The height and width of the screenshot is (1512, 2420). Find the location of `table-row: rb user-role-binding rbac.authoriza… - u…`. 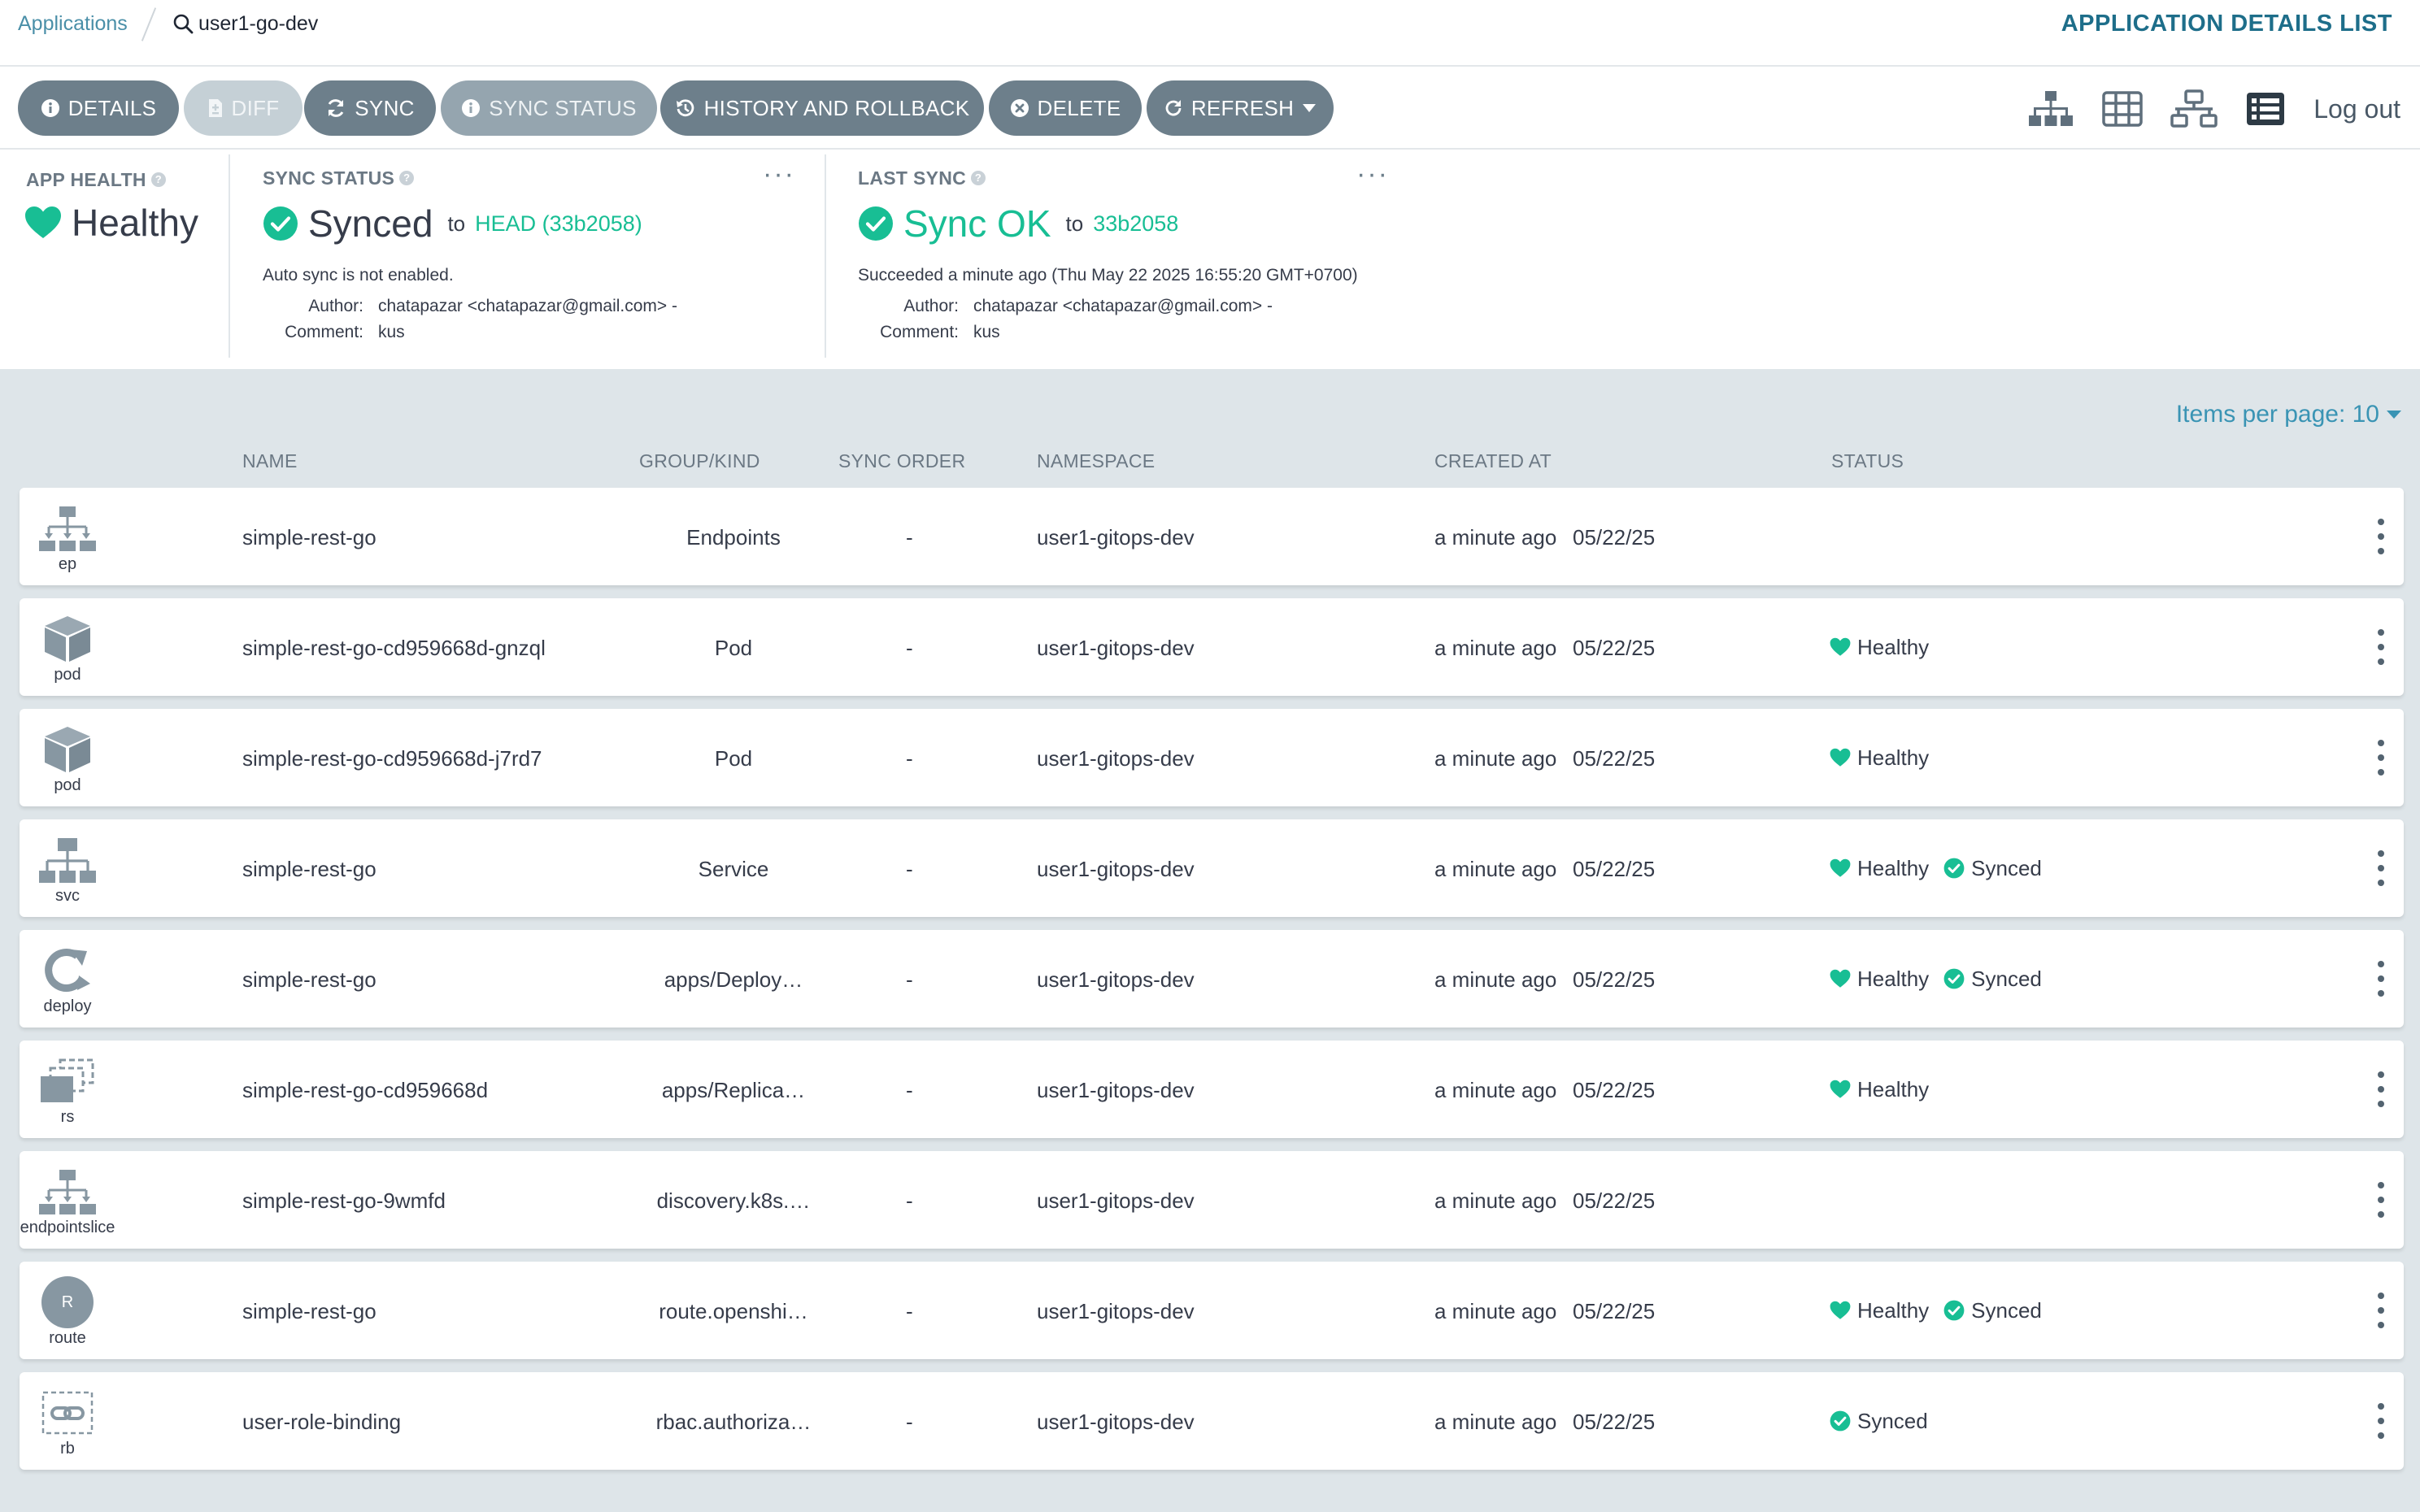

table-row: rb user-role-binding rbac.authoriza… - u… is located at coordinates (1212, 1421).